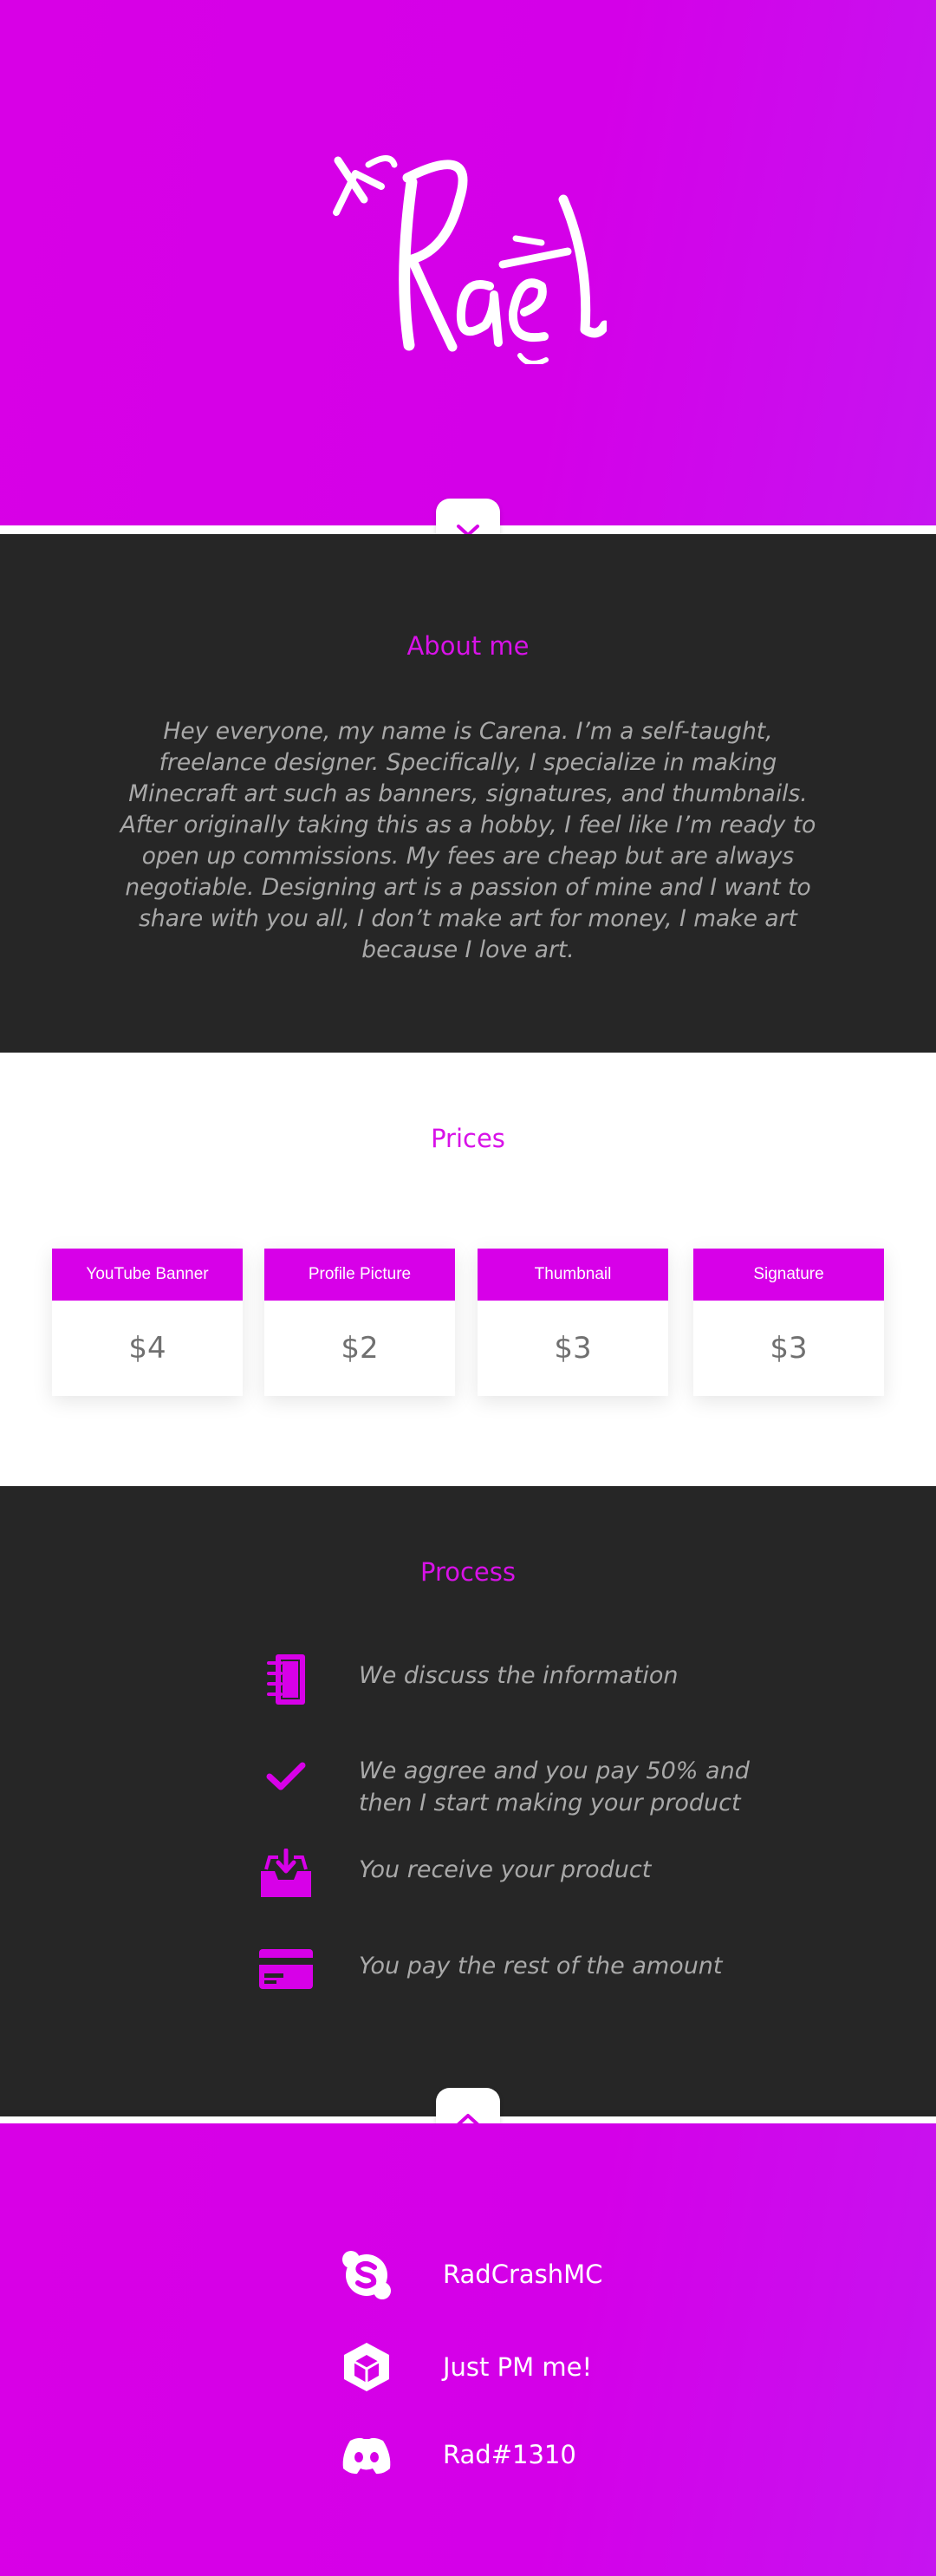 Image resolution: width=936 pixels, height=2576 pixels. I want to click on price-card-youtube-banner: YouTube Banner $4, so click(147, 1323).